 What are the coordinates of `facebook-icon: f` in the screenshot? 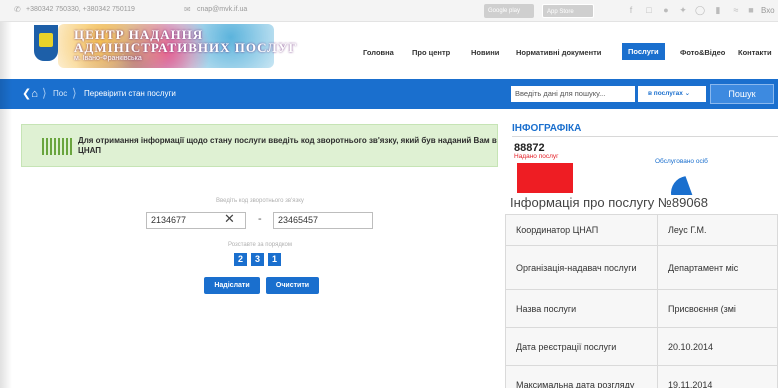 It's located at (631, 10).